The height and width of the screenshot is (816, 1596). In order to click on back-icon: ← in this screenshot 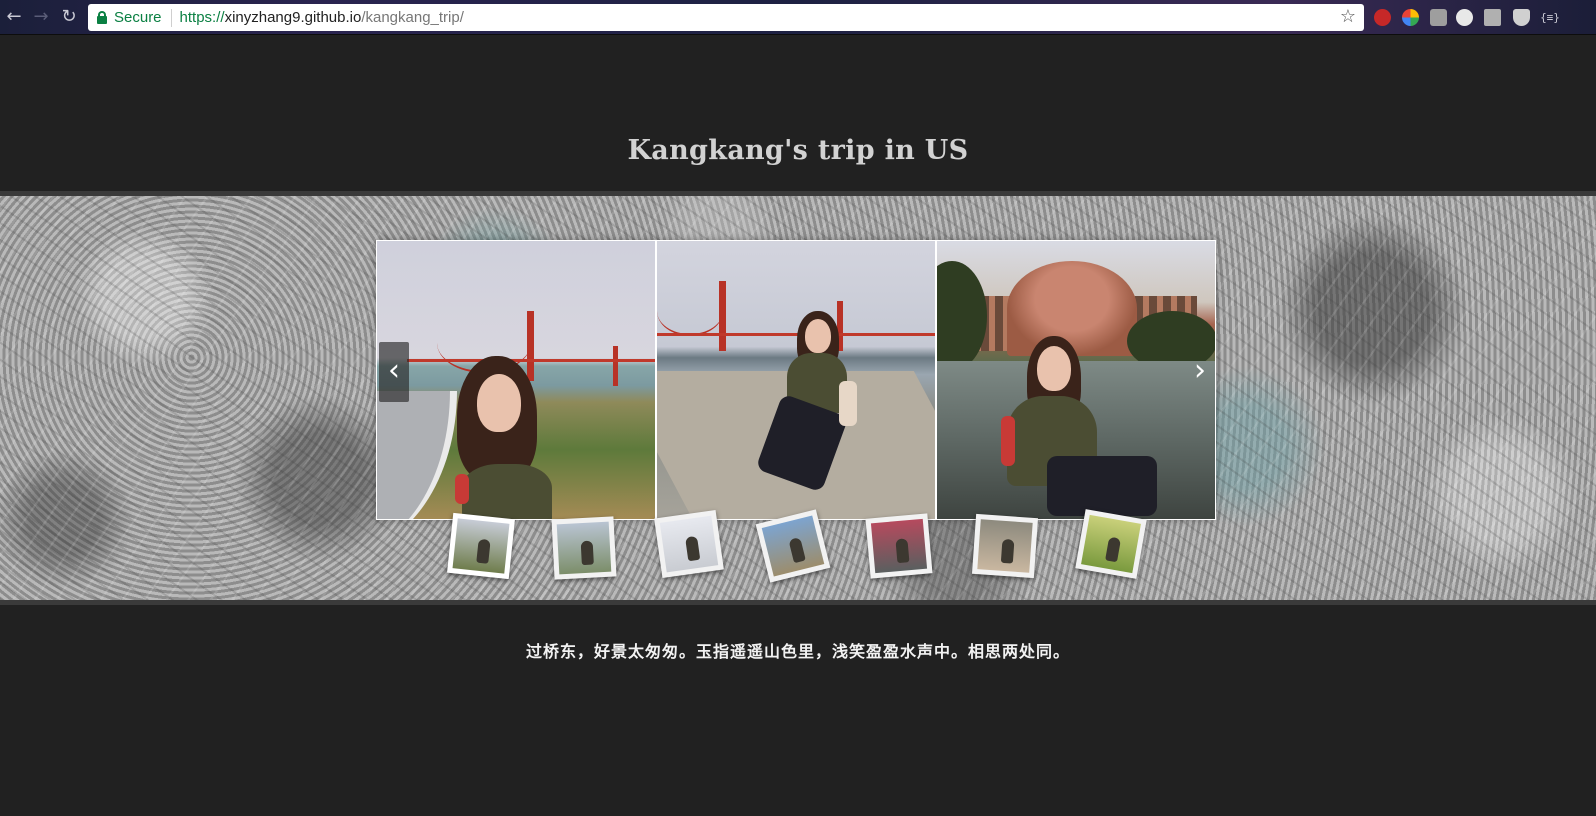, I will do `click(14, 17)`.